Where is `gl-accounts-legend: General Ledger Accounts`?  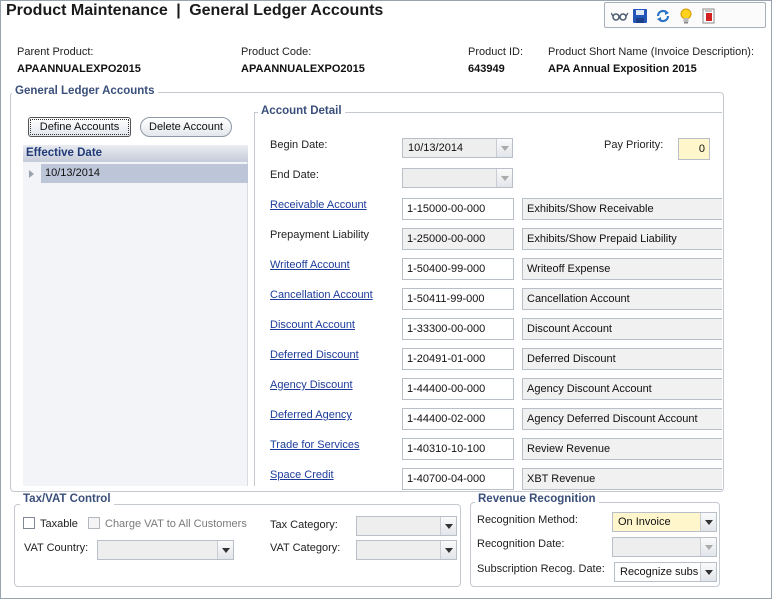
gl-accounts-legend: General Ledger Accounts is located at coordinates (85, 91).